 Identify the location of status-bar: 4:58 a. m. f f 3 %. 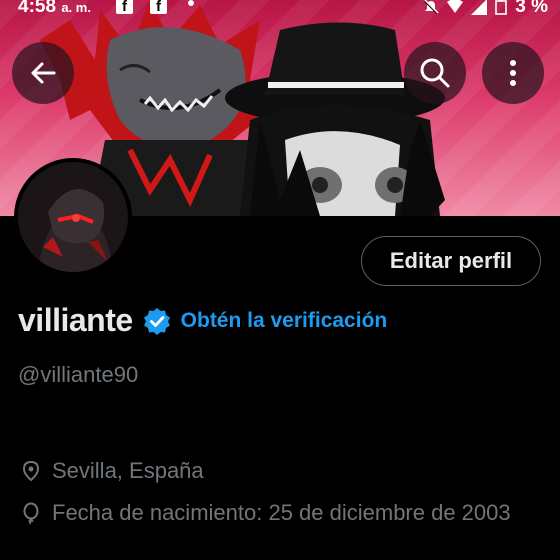
(280, 9).